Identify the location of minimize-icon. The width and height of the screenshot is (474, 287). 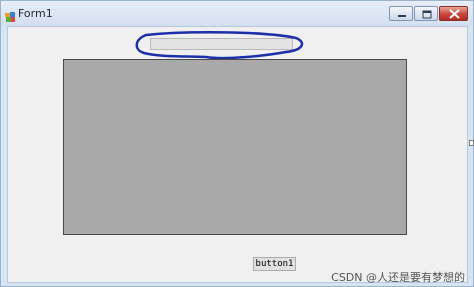
(402, 16).